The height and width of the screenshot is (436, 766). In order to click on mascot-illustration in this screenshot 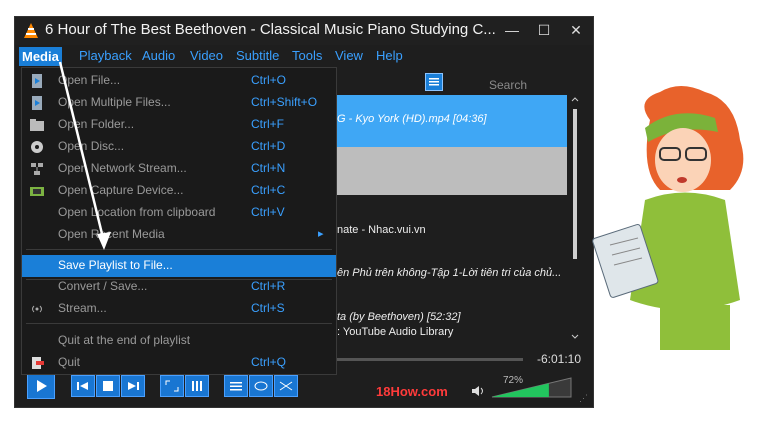, I will do `click(668, 218)`.